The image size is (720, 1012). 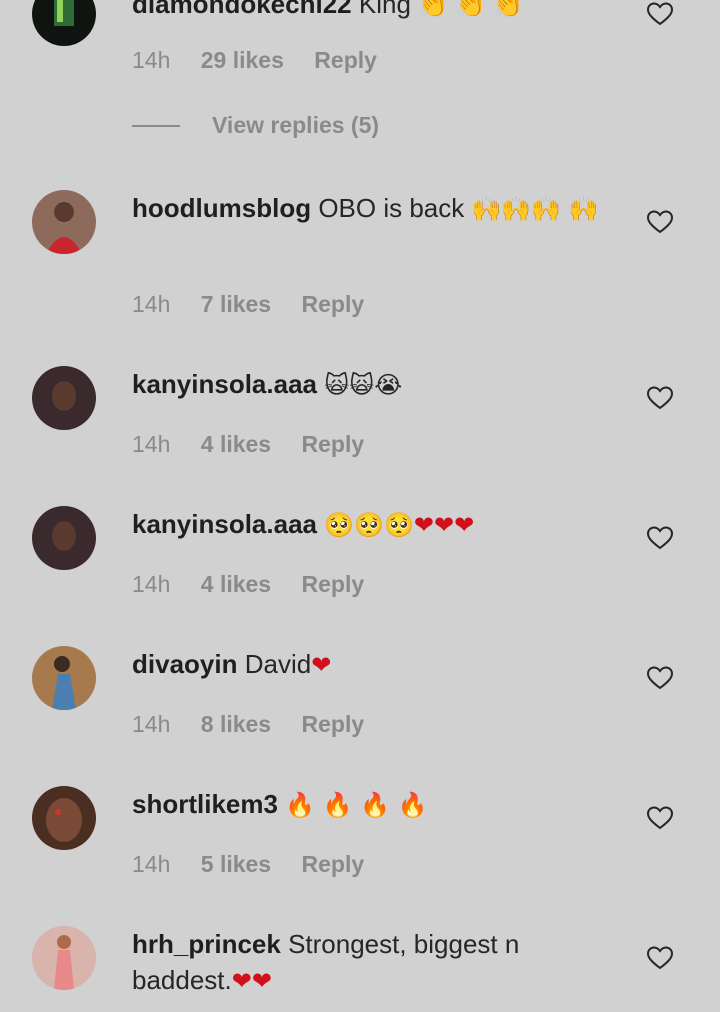 What do you see at coordinates (399, 525) in the screenshot?
I see `comment-emoji: 🥺🥺🥺❤❤❤` at bounding box center [399, 525].